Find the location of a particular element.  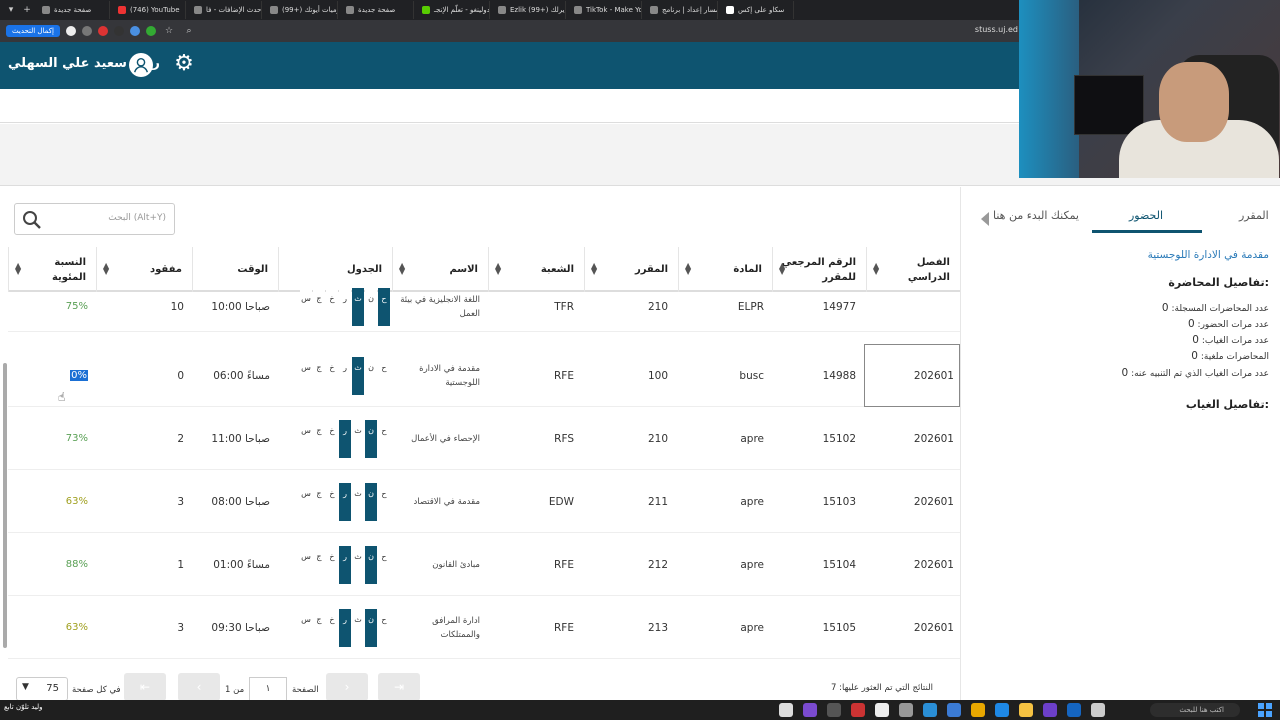

absence-details-heading: تفاصيل الغياب: is located at coordinates (1227, 404).